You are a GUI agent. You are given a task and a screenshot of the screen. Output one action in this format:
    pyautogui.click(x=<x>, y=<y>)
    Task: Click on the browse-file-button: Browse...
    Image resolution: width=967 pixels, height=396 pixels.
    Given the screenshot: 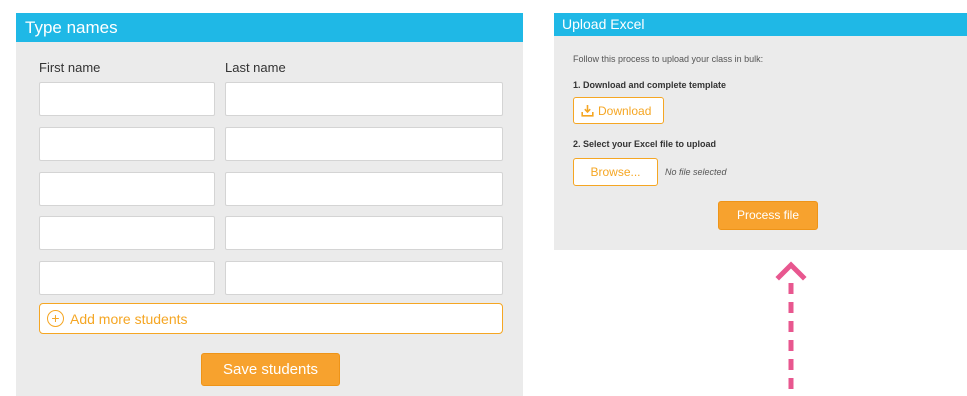 What is the action you would take?
    pyautogui.click(x=615, y=172)
    